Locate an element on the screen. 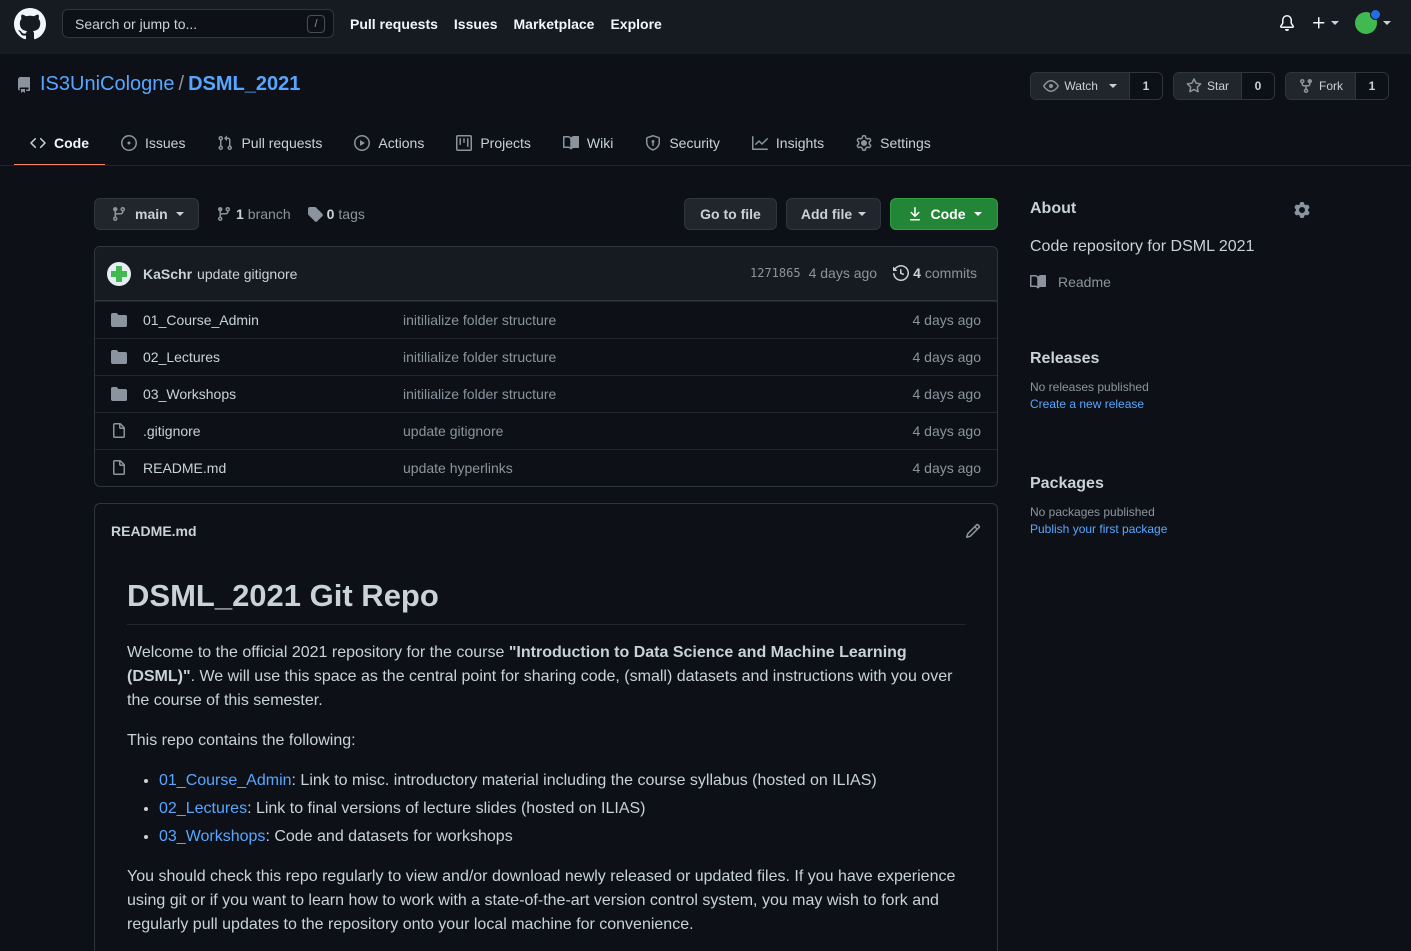 The image size is (1411, 951). commit-meta: 1271865 4 days ago 4 commits is located at coordinates (863, 273).